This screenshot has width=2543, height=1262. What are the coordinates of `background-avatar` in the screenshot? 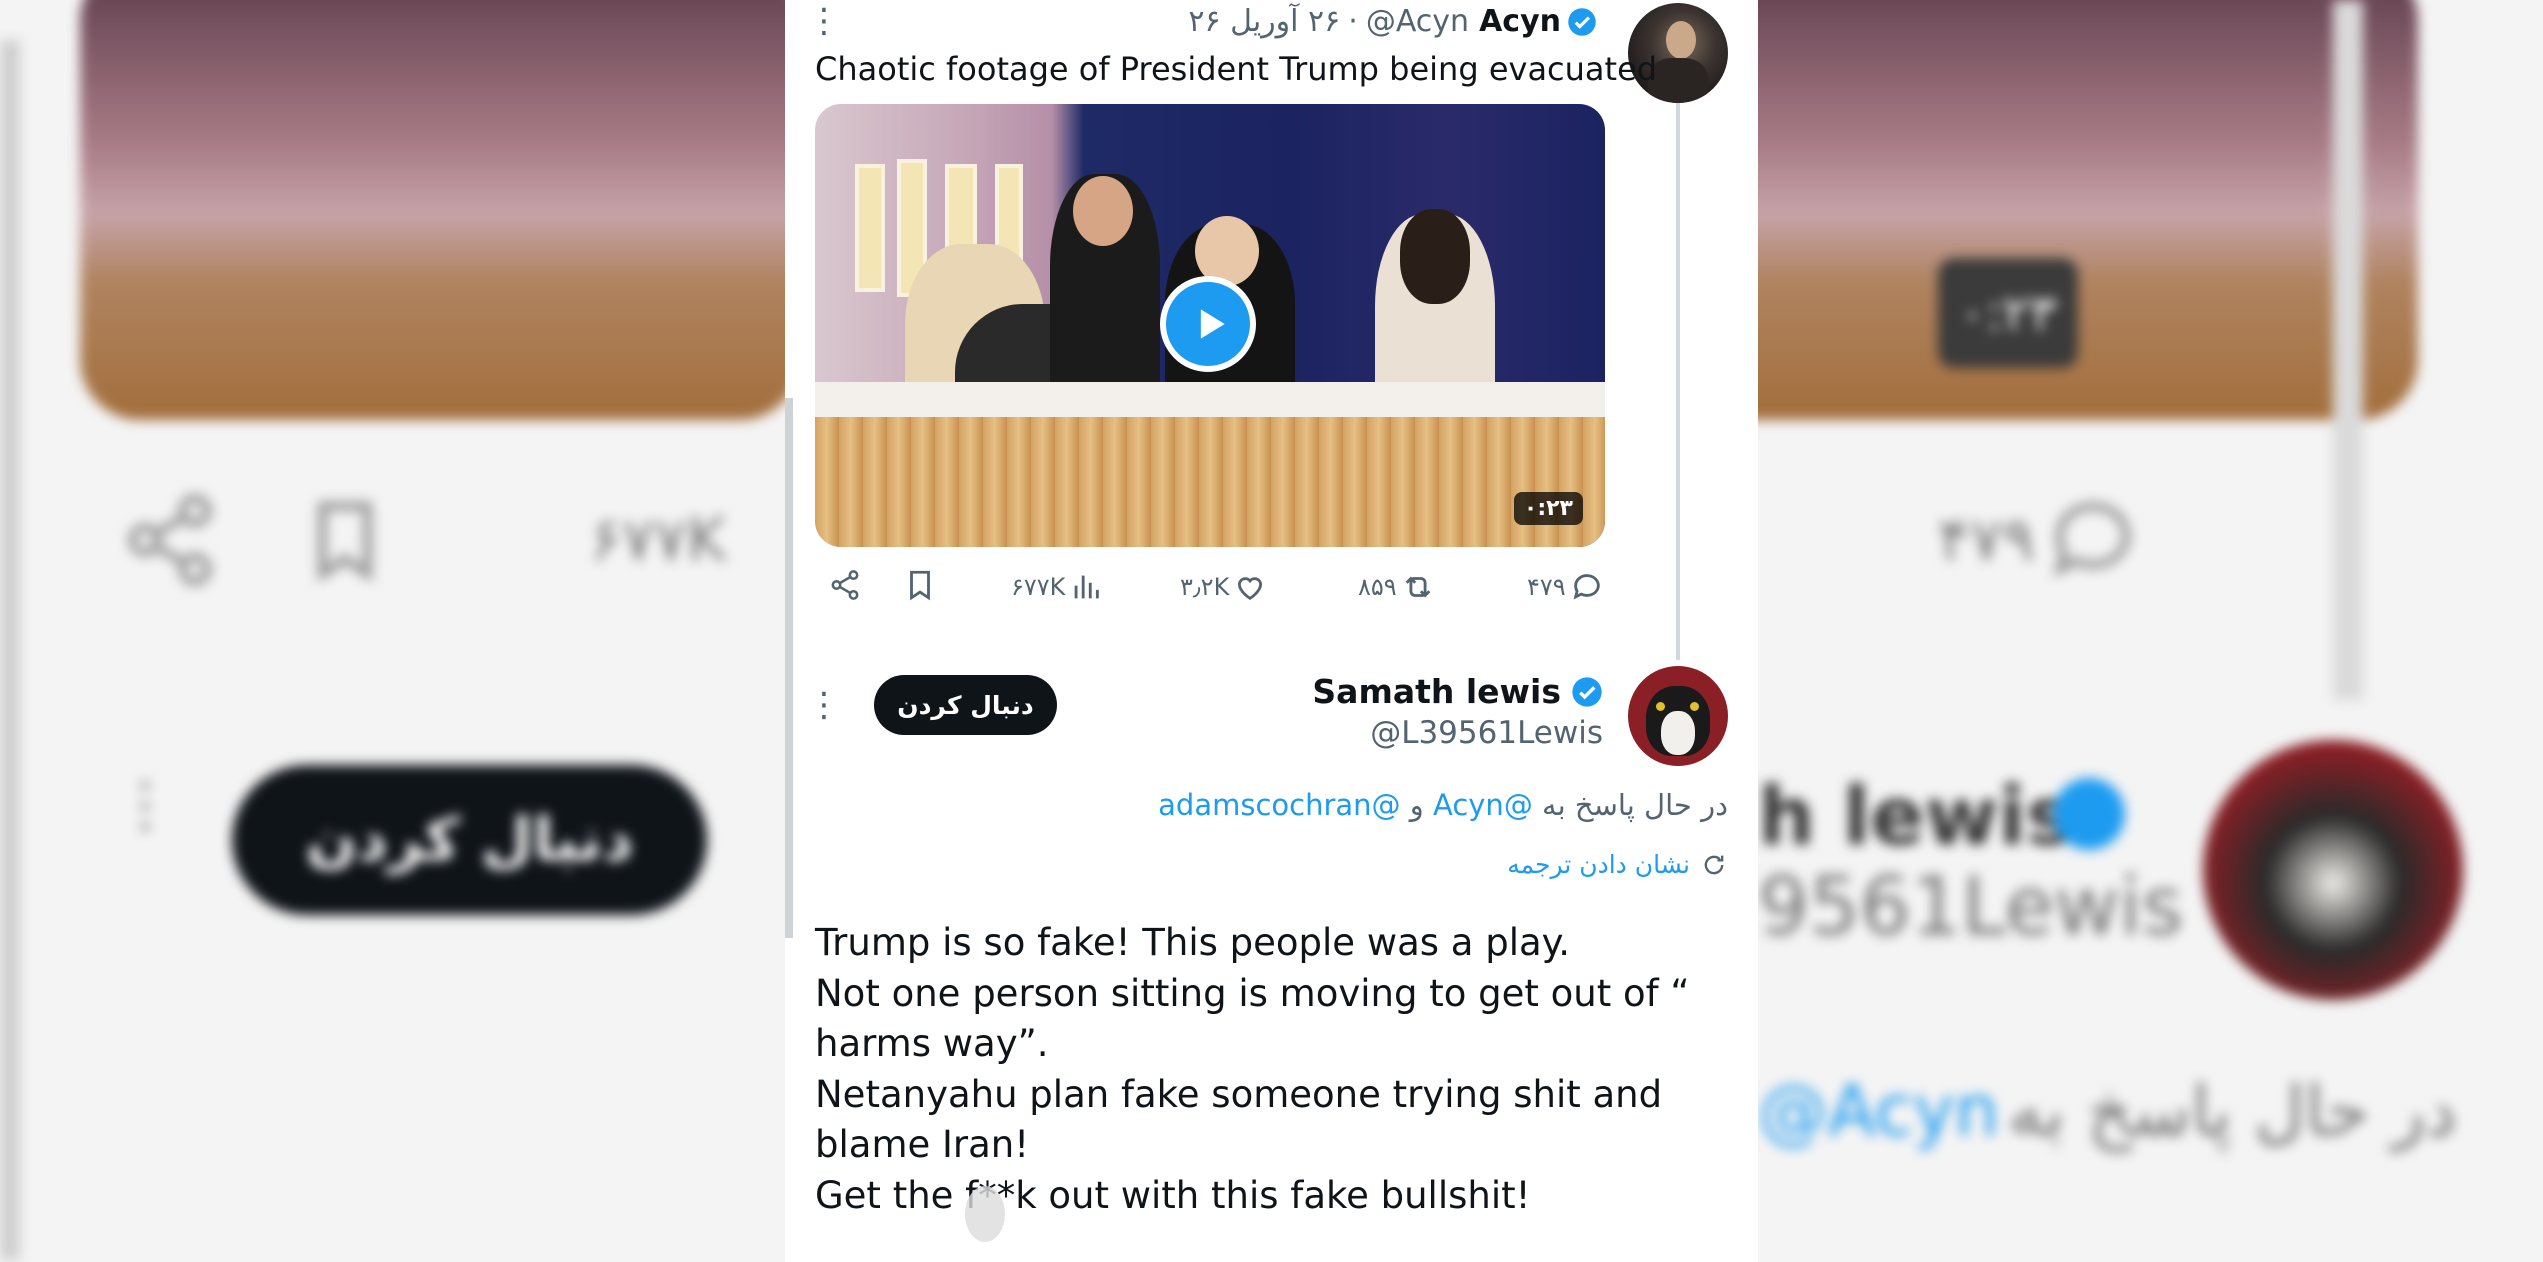 It's located at (2333, 870).